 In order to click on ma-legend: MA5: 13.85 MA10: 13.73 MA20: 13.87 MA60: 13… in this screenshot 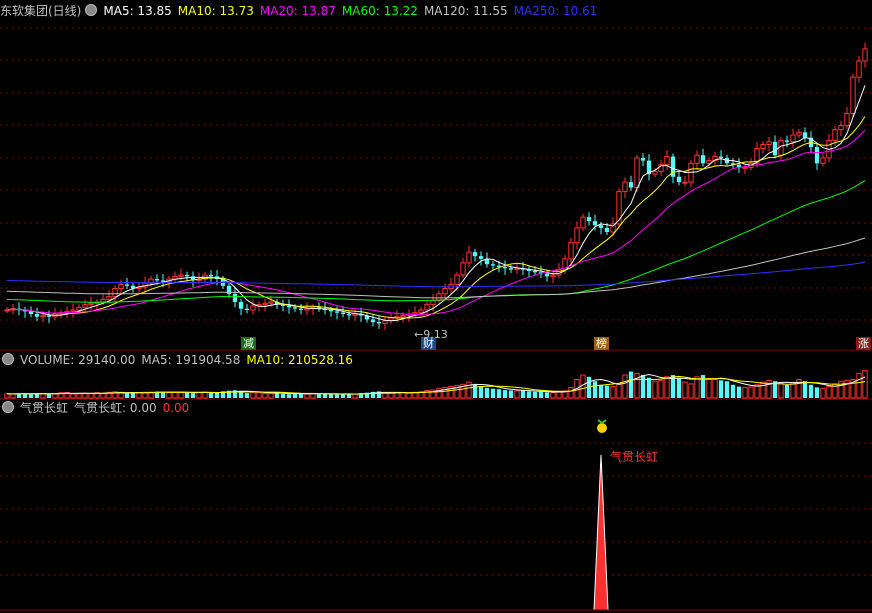, I will do `click(353, 11)`.